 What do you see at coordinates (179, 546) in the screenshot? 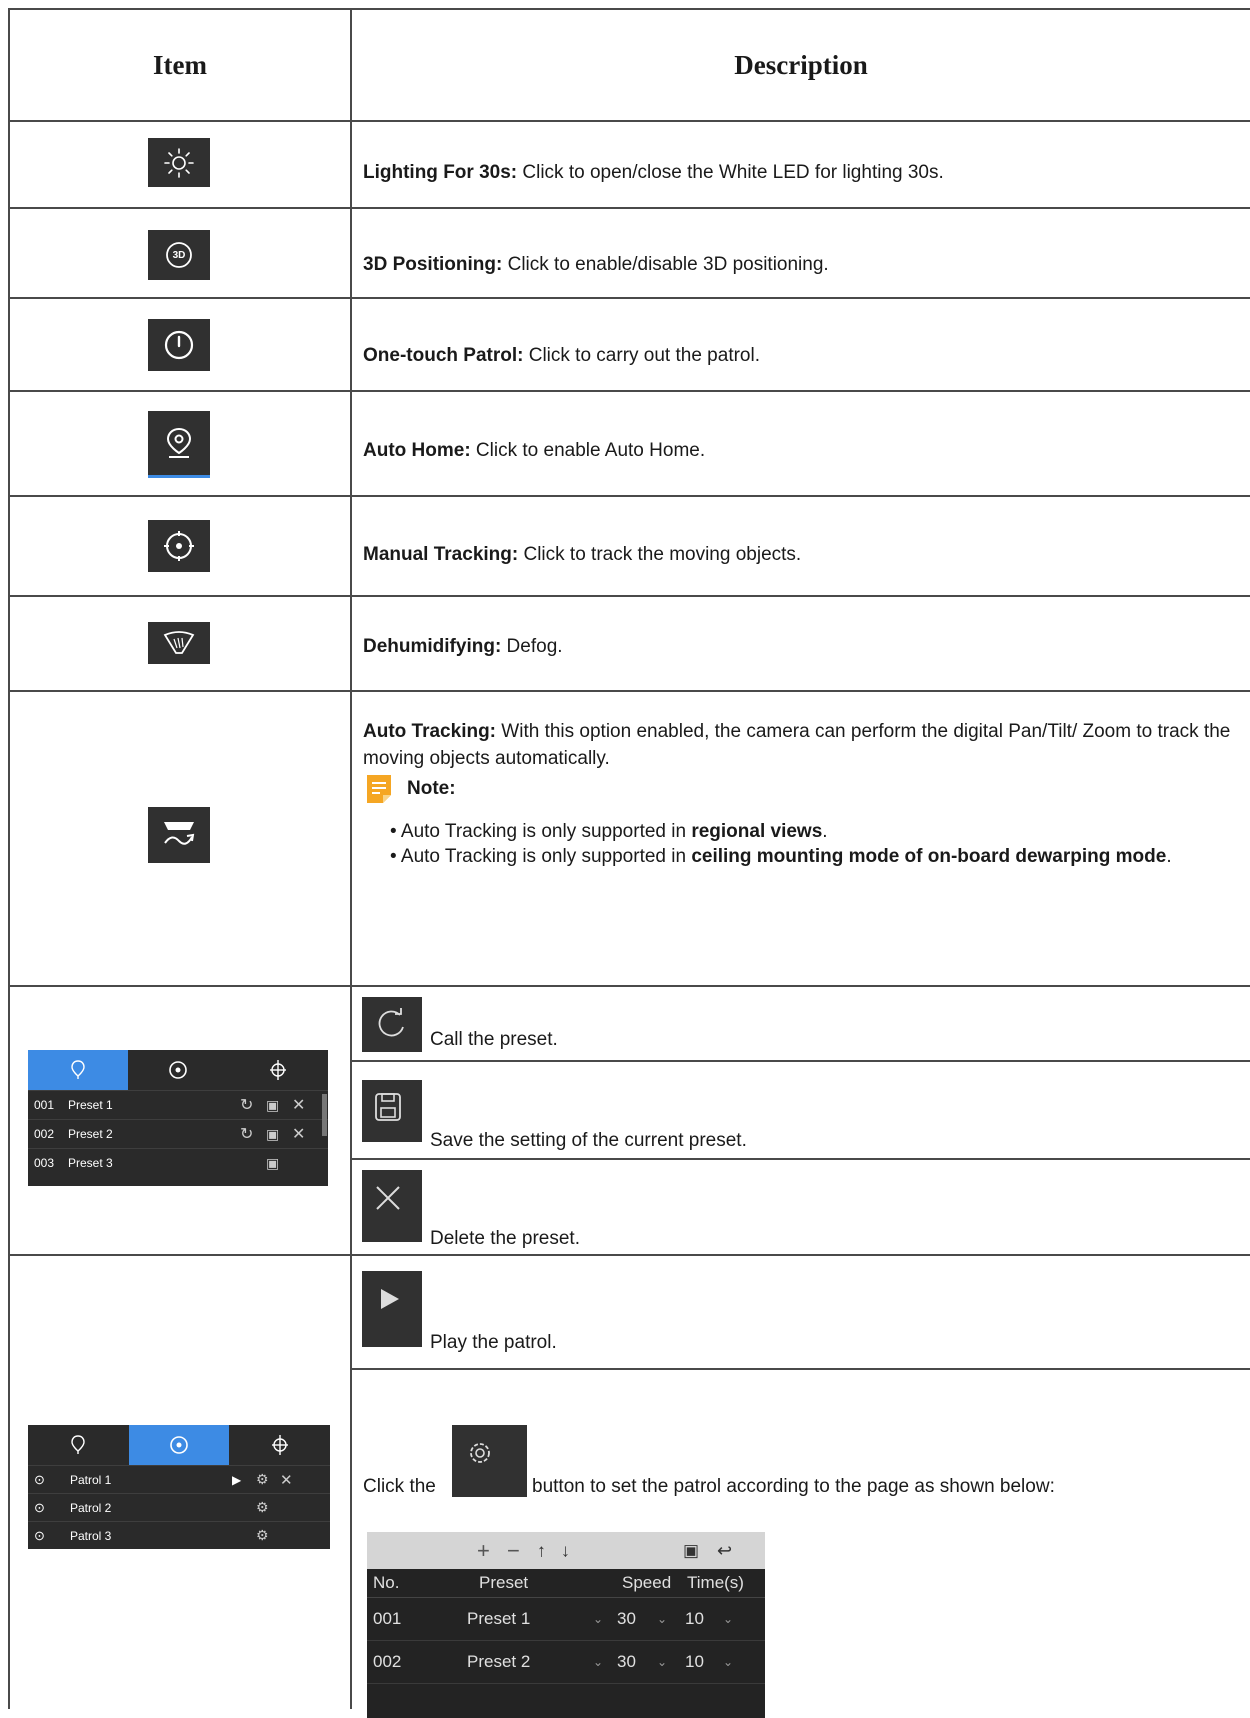
I see `manual-tracking-button` at bounding box center [179, 546].